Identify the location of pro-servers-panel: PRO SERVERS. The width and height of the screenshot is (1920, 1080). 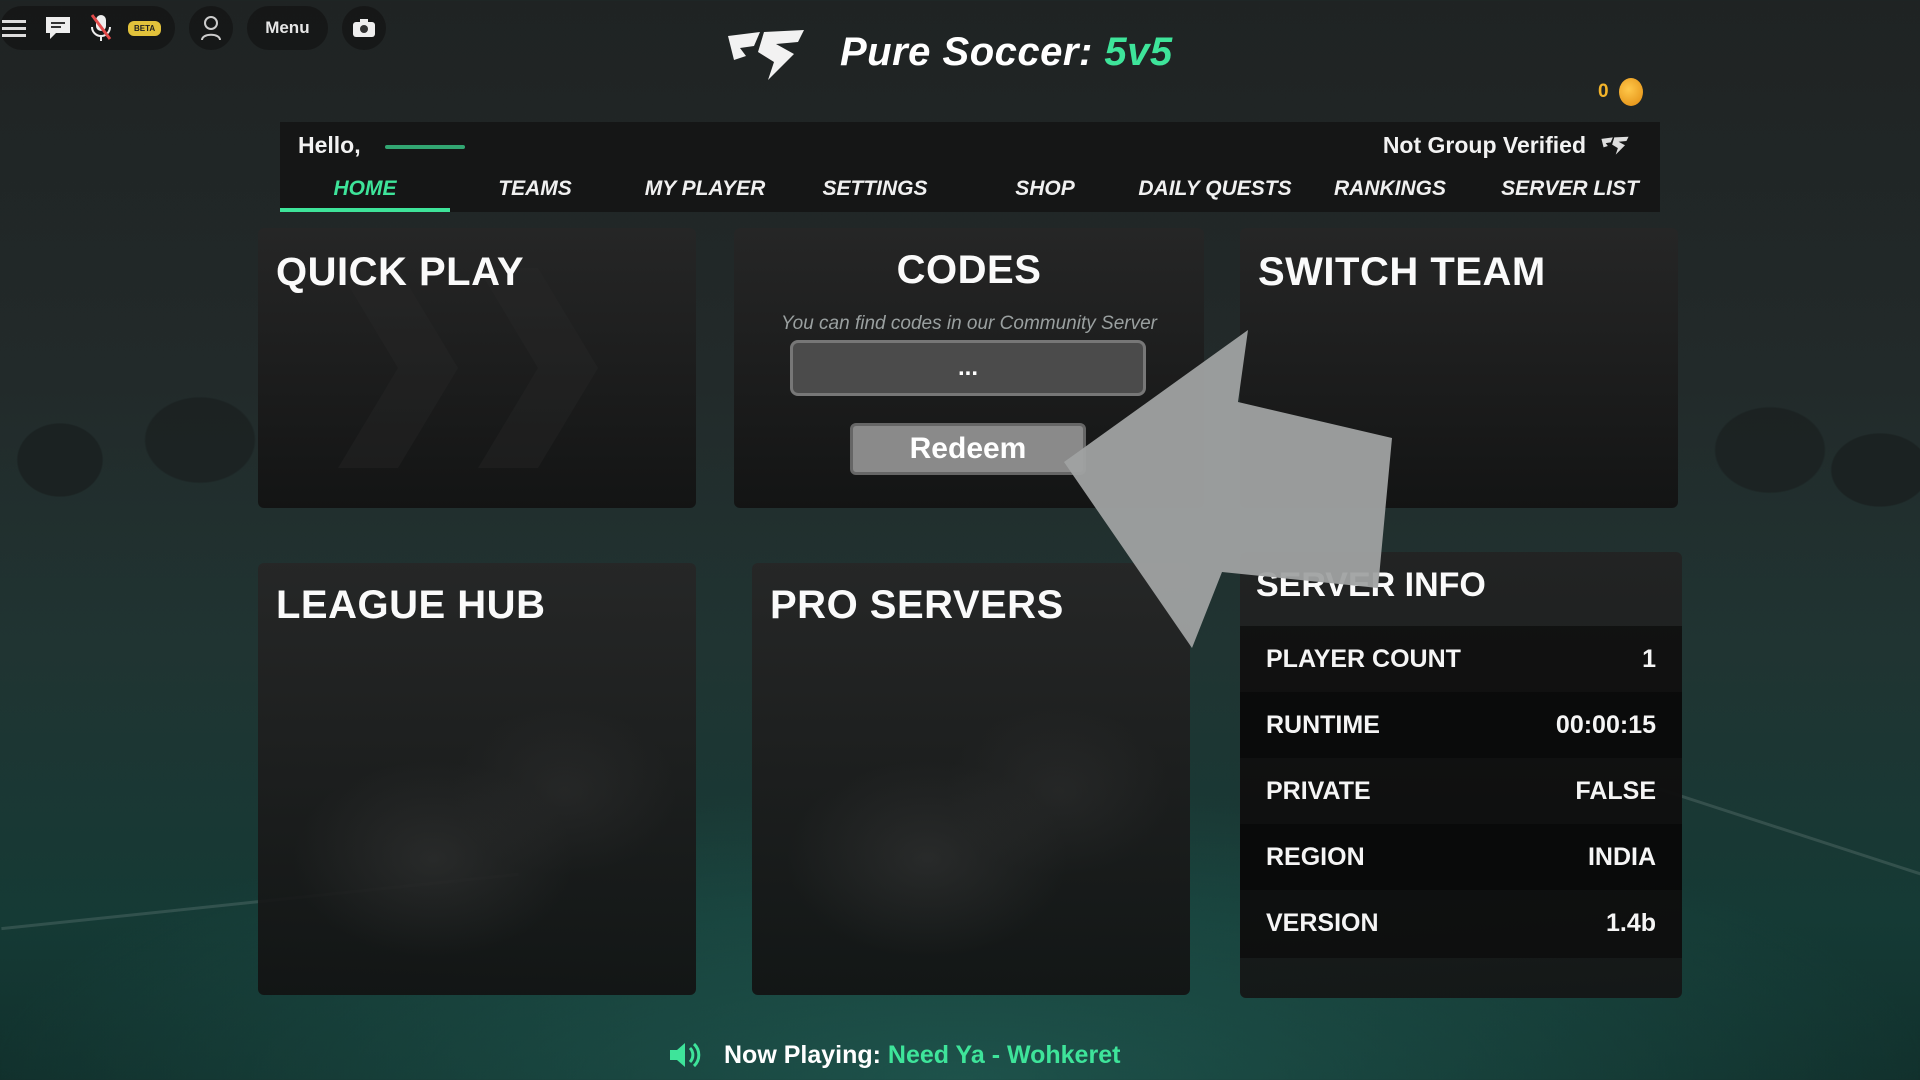
(971, 779).